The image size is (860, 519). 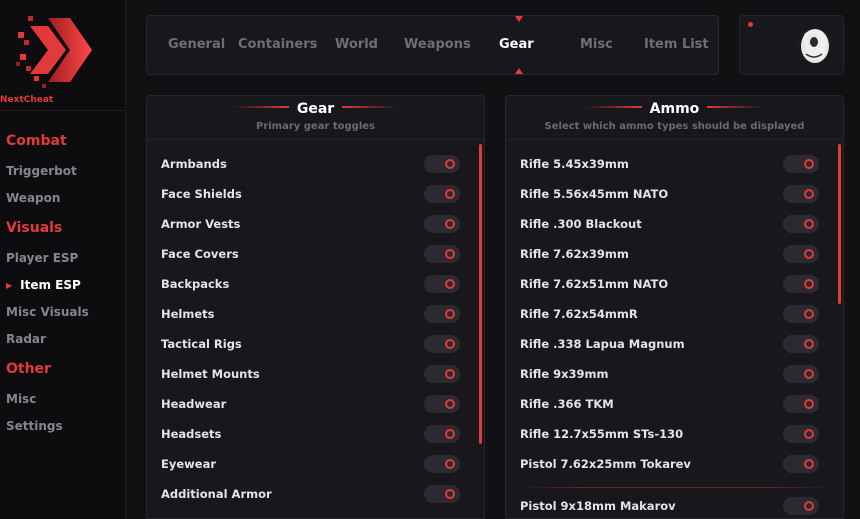 What do you see at coordinates (602, 434) in the screenshot?
I see `toggle-label: Rifle 12.7x55mm STs-130` at bounding box center [602, 434].